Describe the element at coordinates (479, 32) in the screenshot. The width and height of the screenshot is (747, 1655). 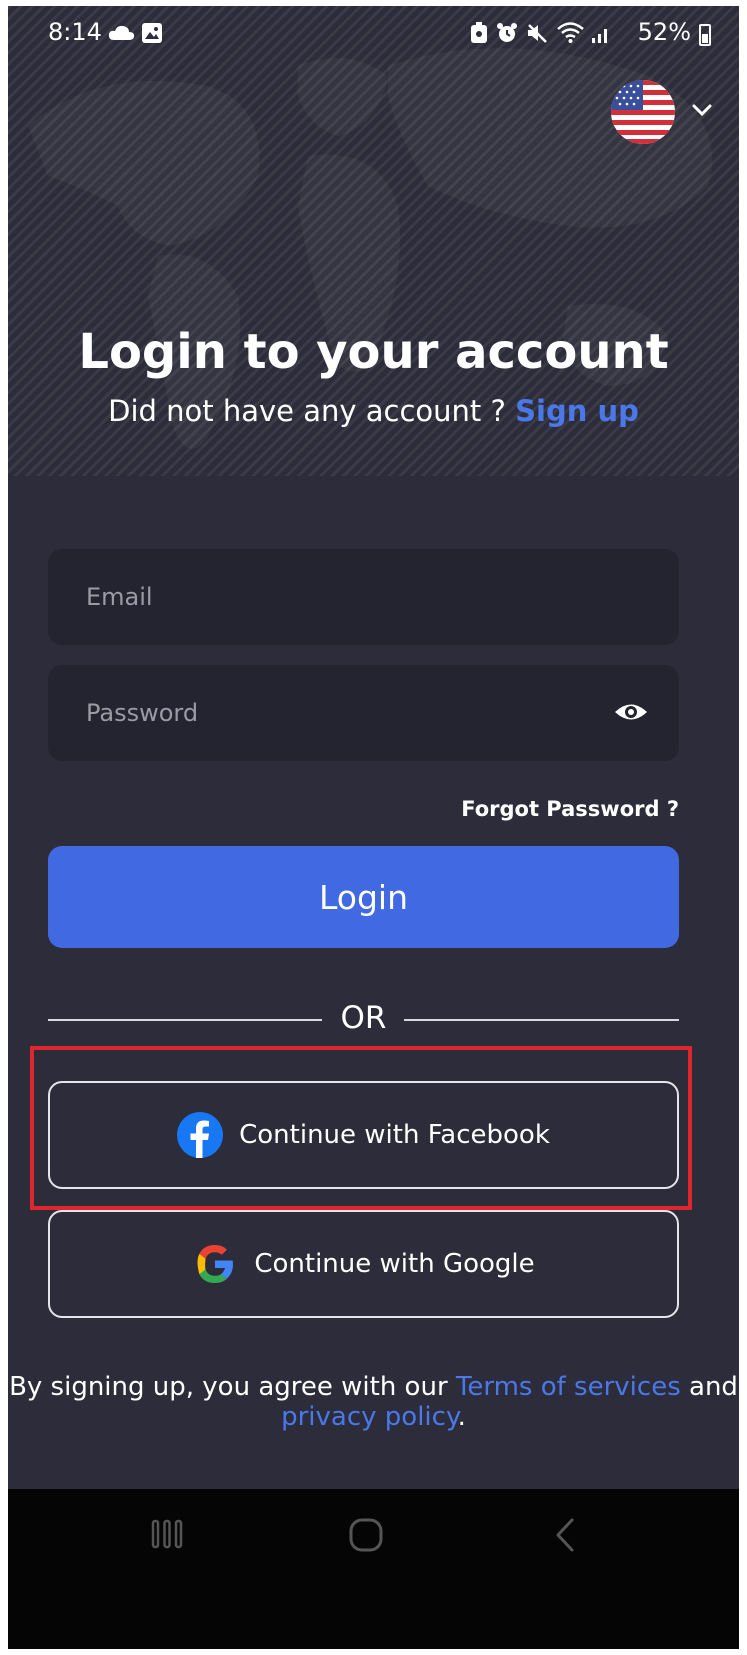
I see `lock-battery-icon` at that location.